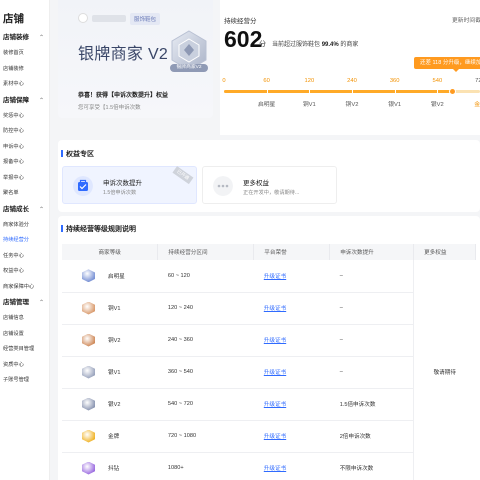  What do you see at coordinates (24, 303) in the screenshot?
I see `sidebar-group-label: 店铺管理 ⌃` at bounding box center [24, 303].